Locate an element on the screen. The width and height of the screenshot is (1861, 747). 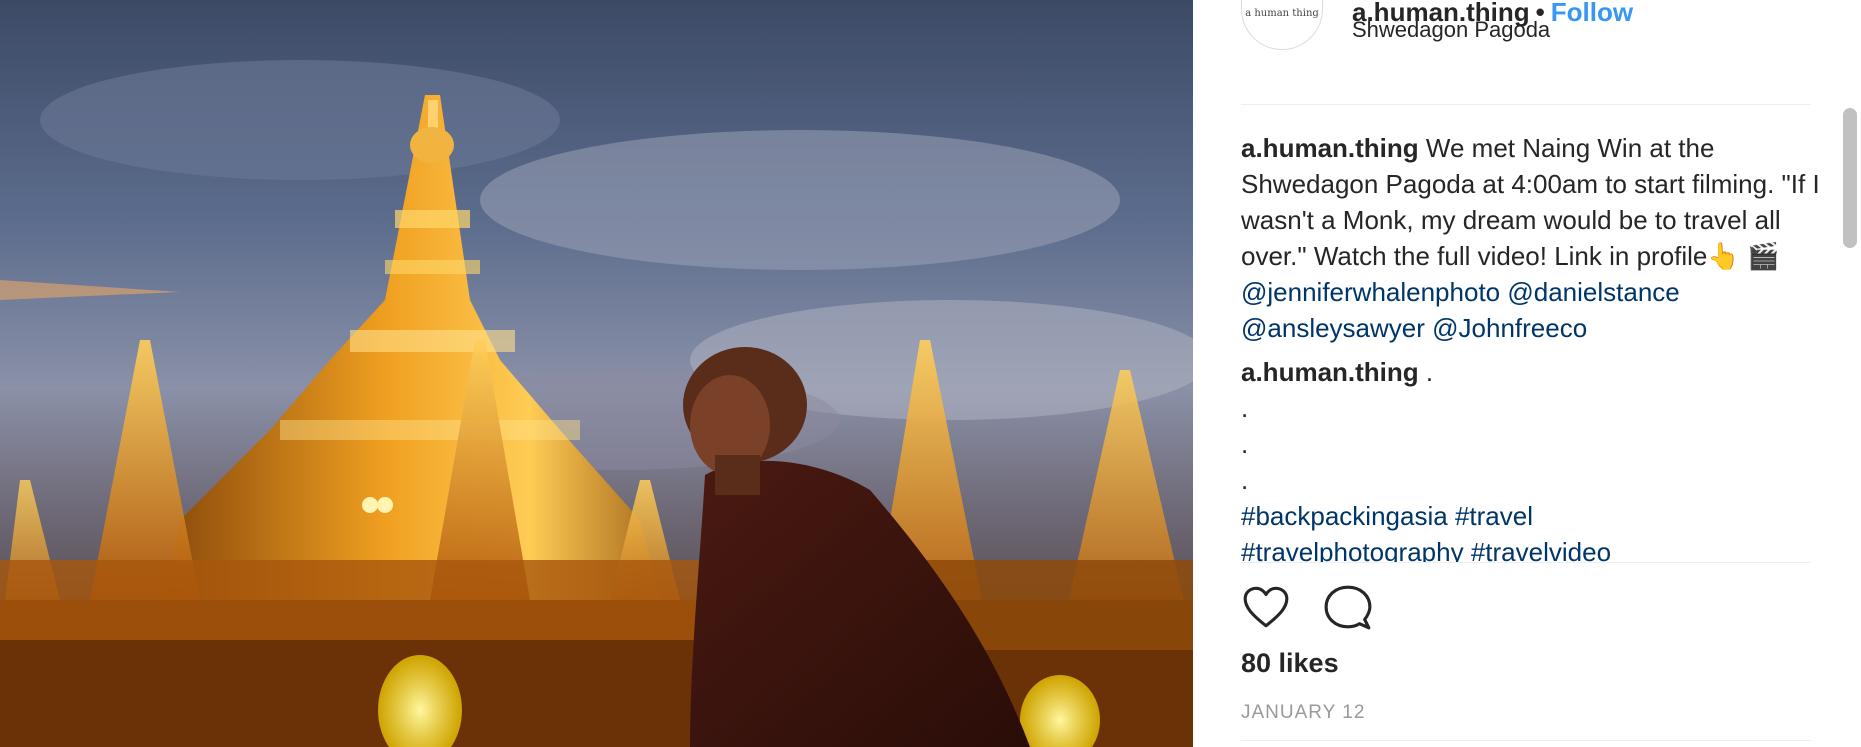
comment-bubble-icon is located at coordinates (1348, 607).